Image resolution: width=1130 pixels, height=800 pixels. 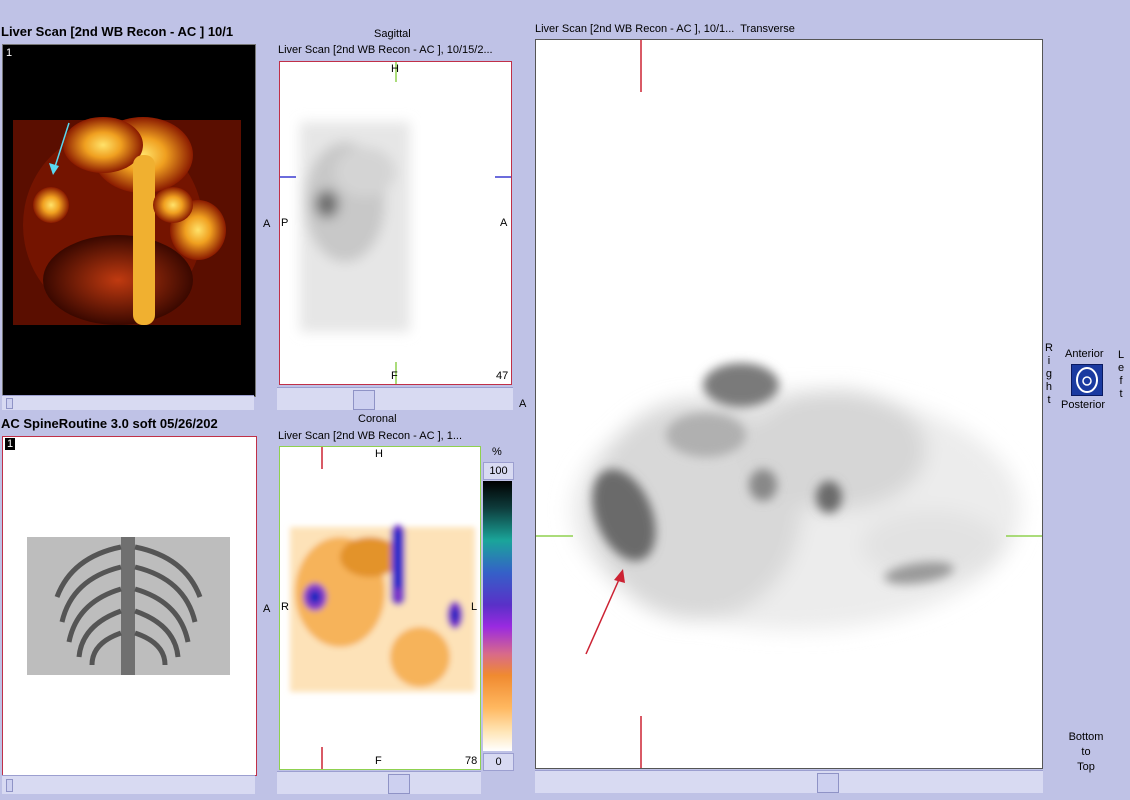 What do you see at coordinates (1049, 374) in the screenshot?
I see `orientation-right-label: R i g h t` at bounding box center [1049, 374].